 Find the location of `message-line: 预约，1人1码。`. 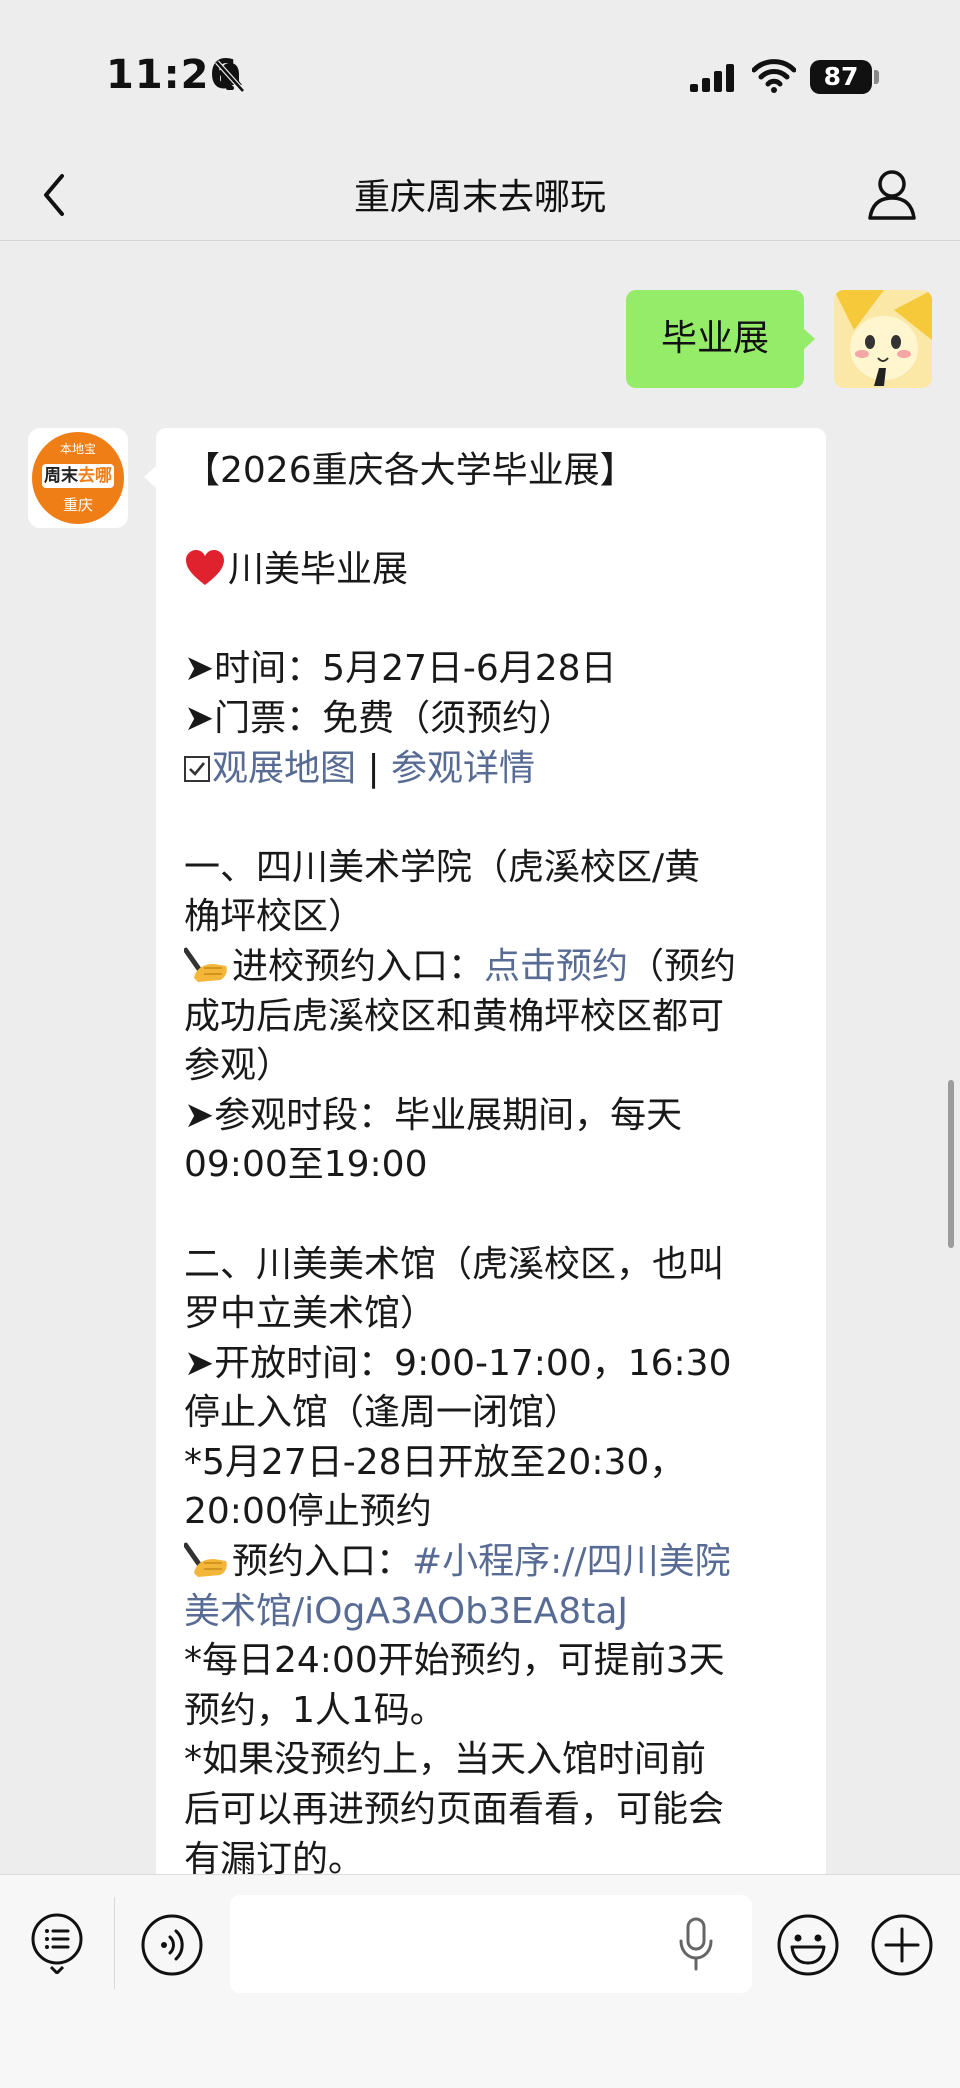

message-line: 预约，1人1码。 is located at coordinates (315, 1710).